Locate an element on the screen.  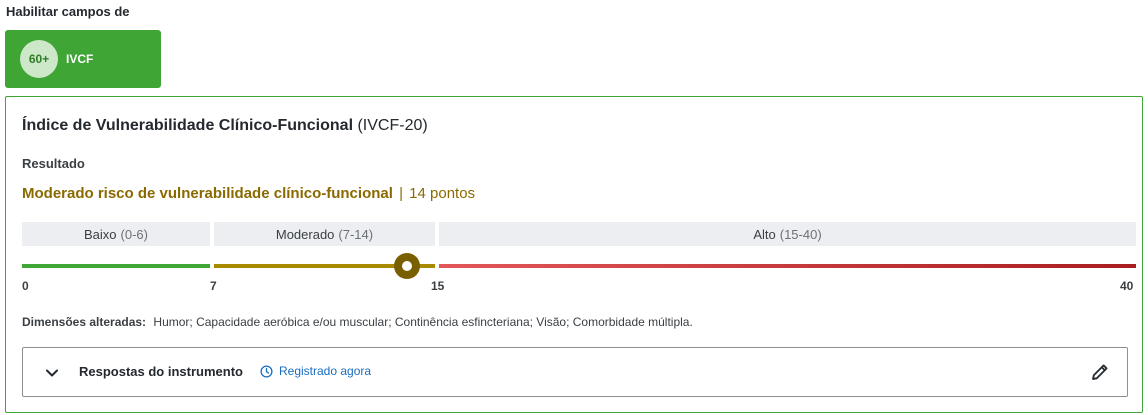
ivcf-toggle-label: IVCF is located at coordinates (80, 59).